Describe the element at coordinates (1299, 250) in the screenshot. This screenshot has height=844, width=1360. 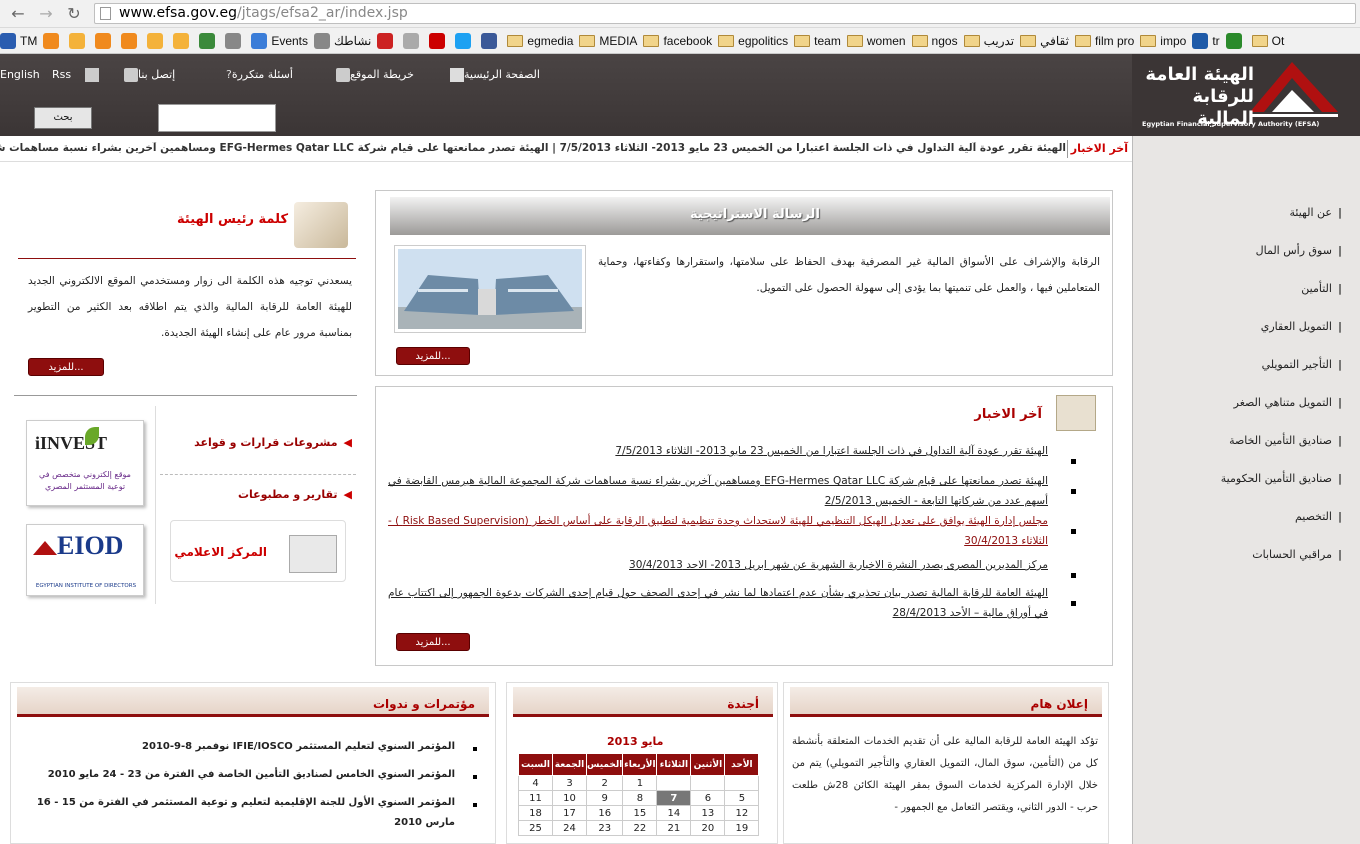
I see `sidebar-item: سوق رأس المال` at that location.